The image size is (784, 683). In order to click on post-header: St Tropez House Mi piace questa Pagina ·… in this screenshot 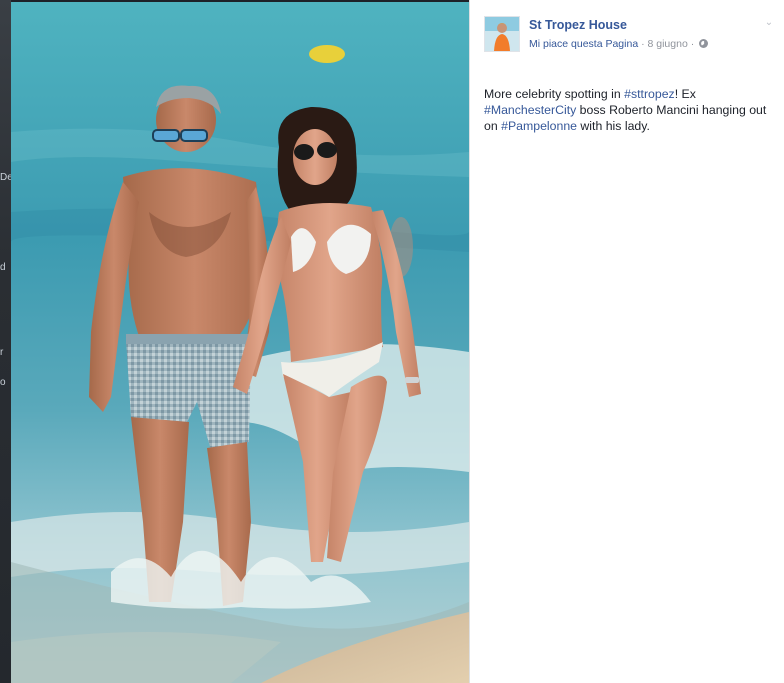, I will do `click(629, 34)`.